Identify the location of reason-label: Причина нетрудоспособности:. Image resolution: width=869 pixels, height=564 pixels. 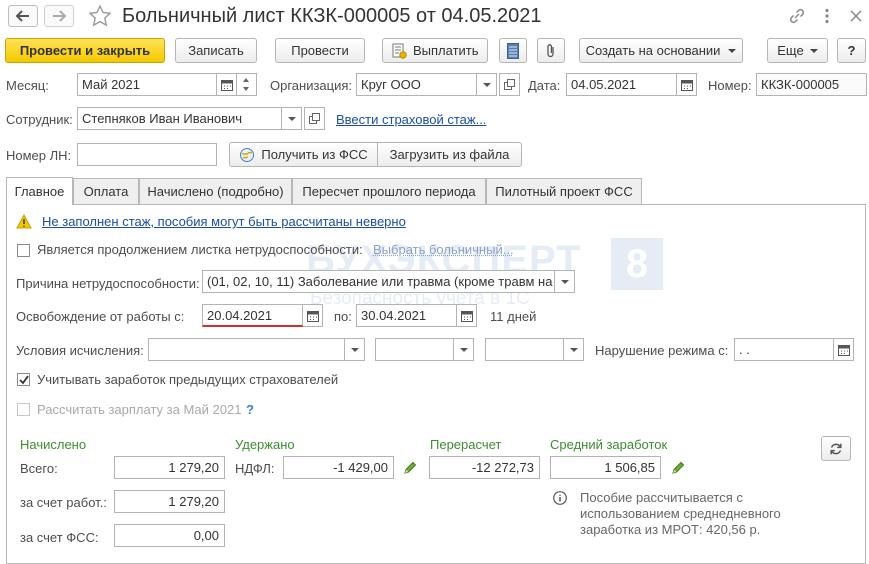
(108, 283).